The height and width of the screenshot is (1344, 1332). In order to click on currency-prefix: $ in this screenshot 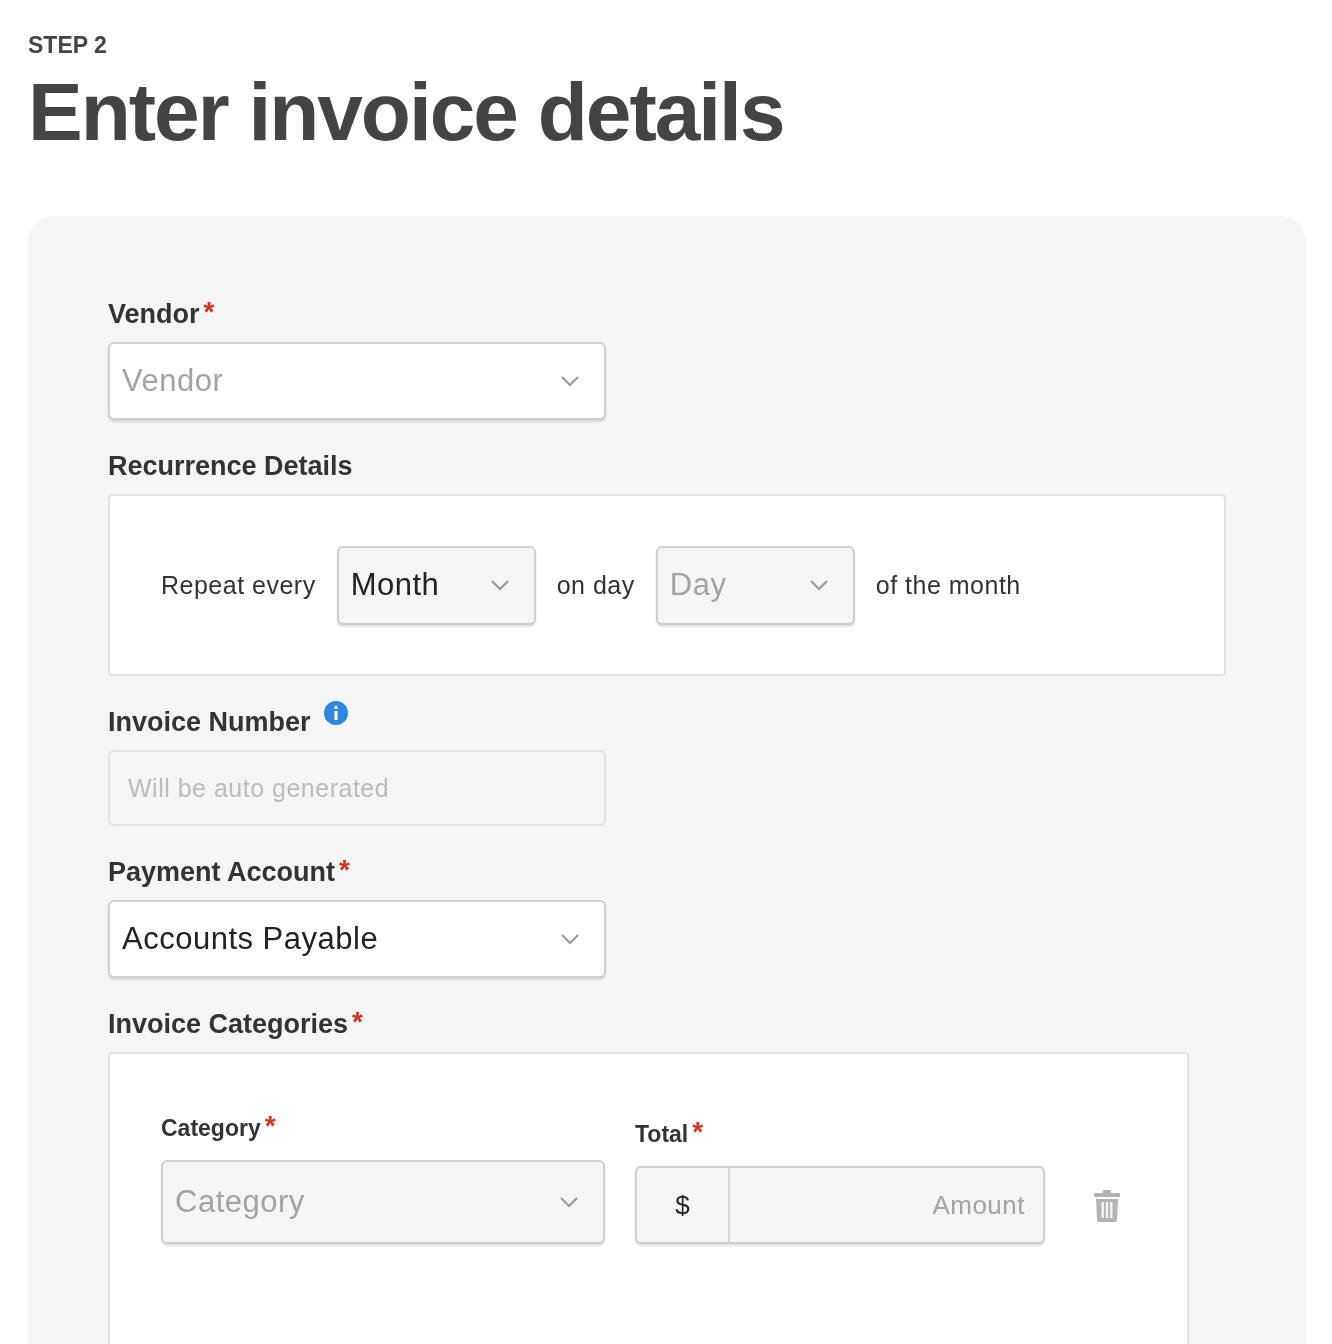, I will do `click(683, 1205)`.